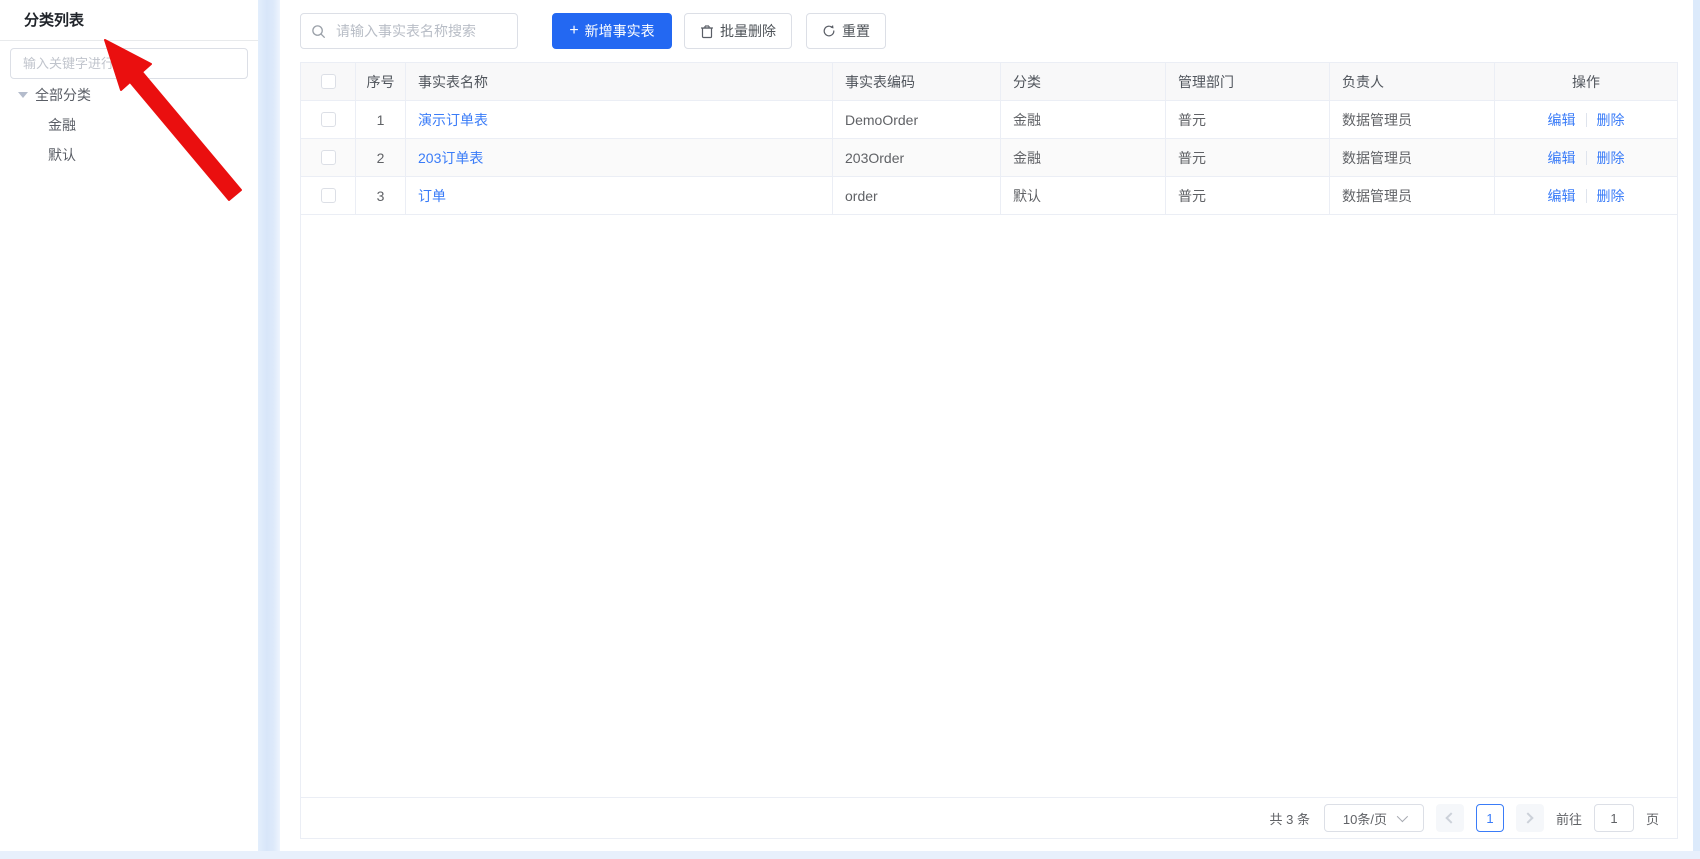  I want to click on table-row: 1 演示订单表 DemoOrder 金融 普元 数据管理员 编辑 删除, so click(989, 120).